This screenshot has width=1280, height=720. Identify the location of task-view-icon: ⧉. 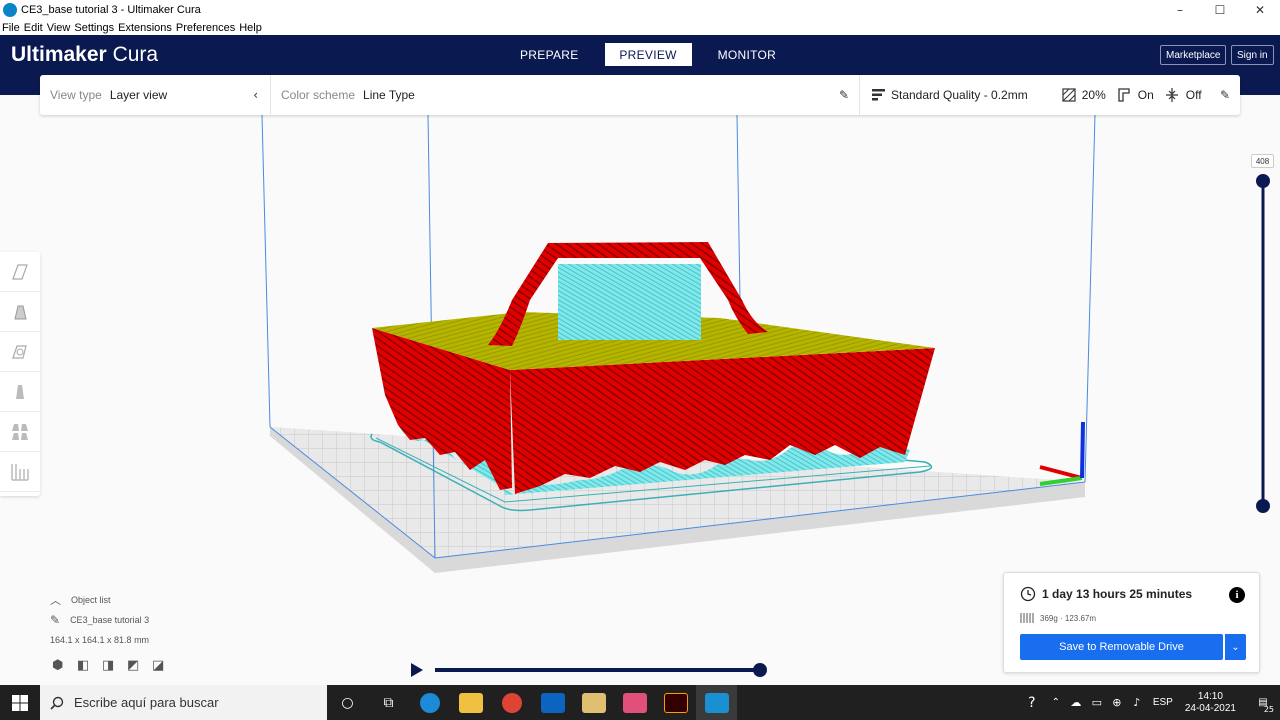
(388, 702).